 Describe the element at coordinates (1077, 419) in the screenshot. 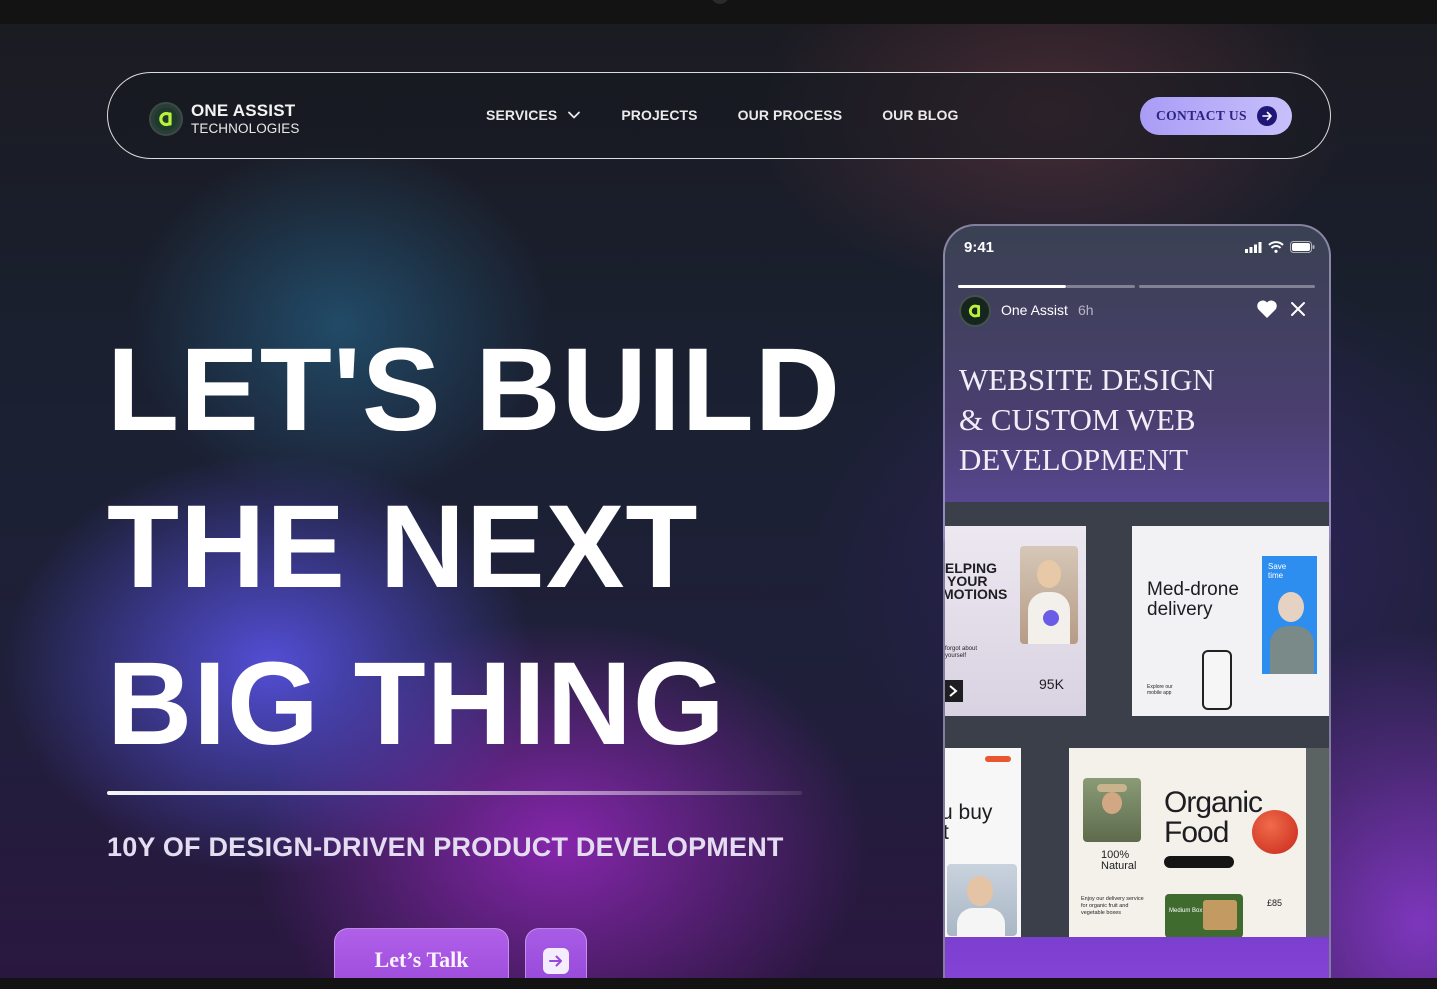

I see `story-title-line-2: & CUSTOM WEB` at that location.